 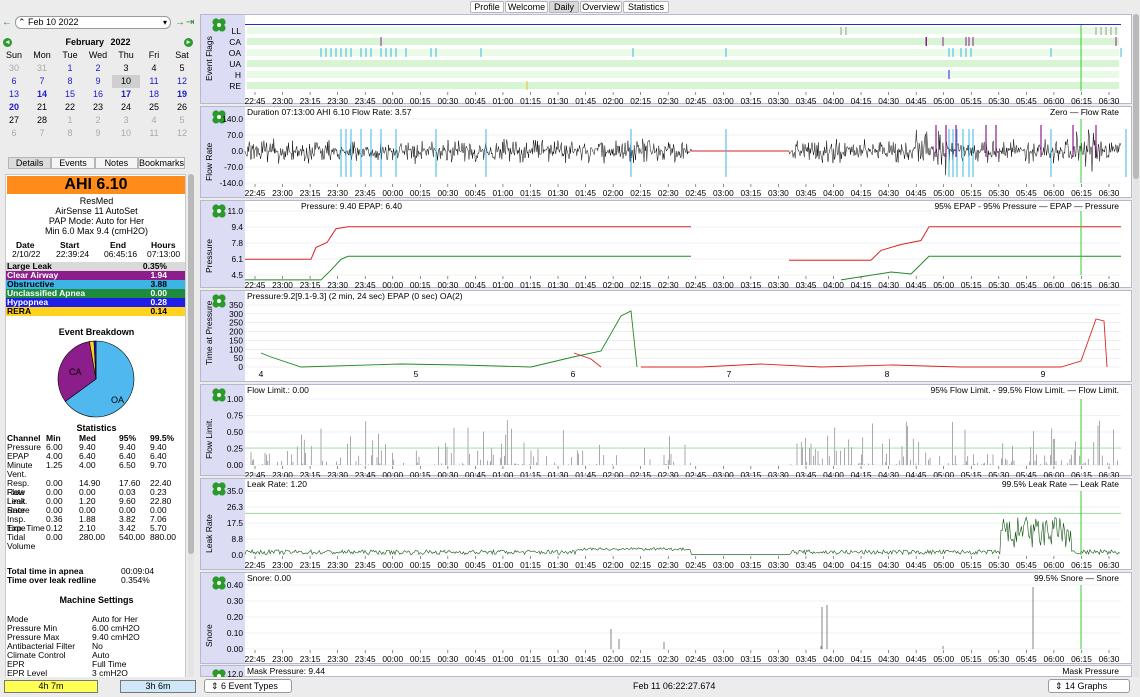 What do you see at coordinates (98, 42) in the screenshot?
I see `calendar-header: ◂ February 2022 ▸` at bounding box center [98, 42].